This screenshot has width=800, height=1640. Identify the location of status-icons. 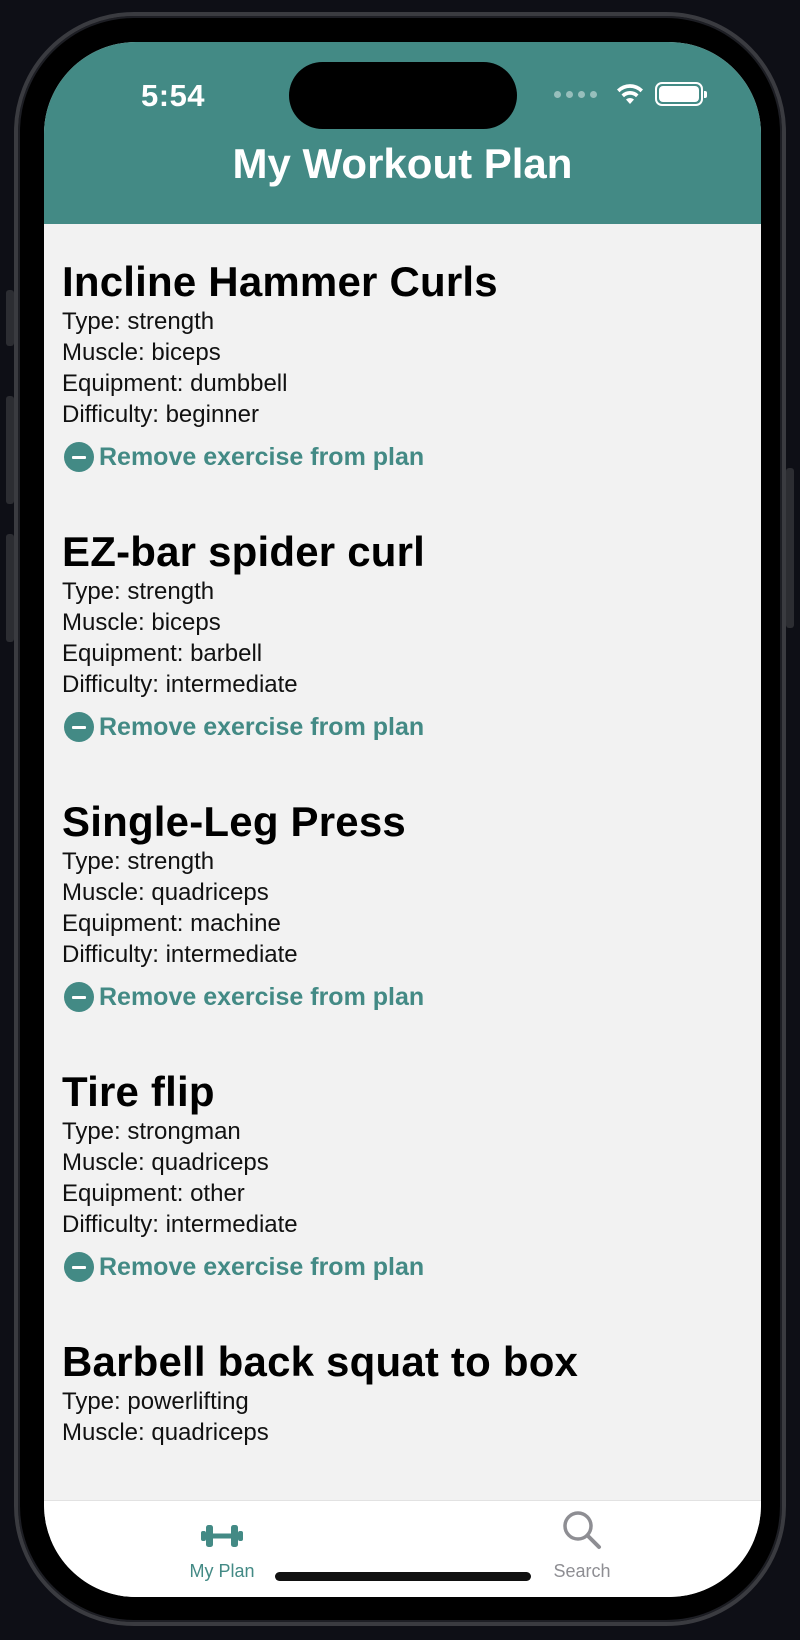
(630, 94).